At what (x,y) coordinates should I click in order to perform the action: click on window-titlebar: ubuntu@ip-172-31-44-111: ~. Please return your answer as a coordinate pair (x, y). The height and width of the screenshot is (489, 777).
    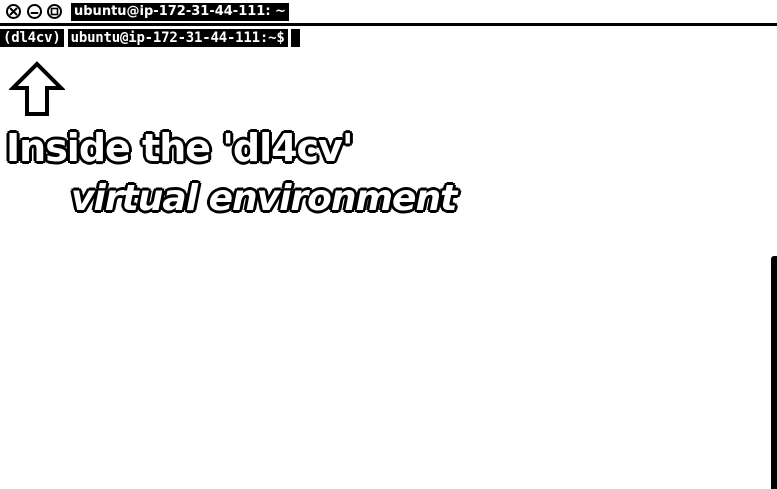
    Looking at the image, I should click on (388, 13).